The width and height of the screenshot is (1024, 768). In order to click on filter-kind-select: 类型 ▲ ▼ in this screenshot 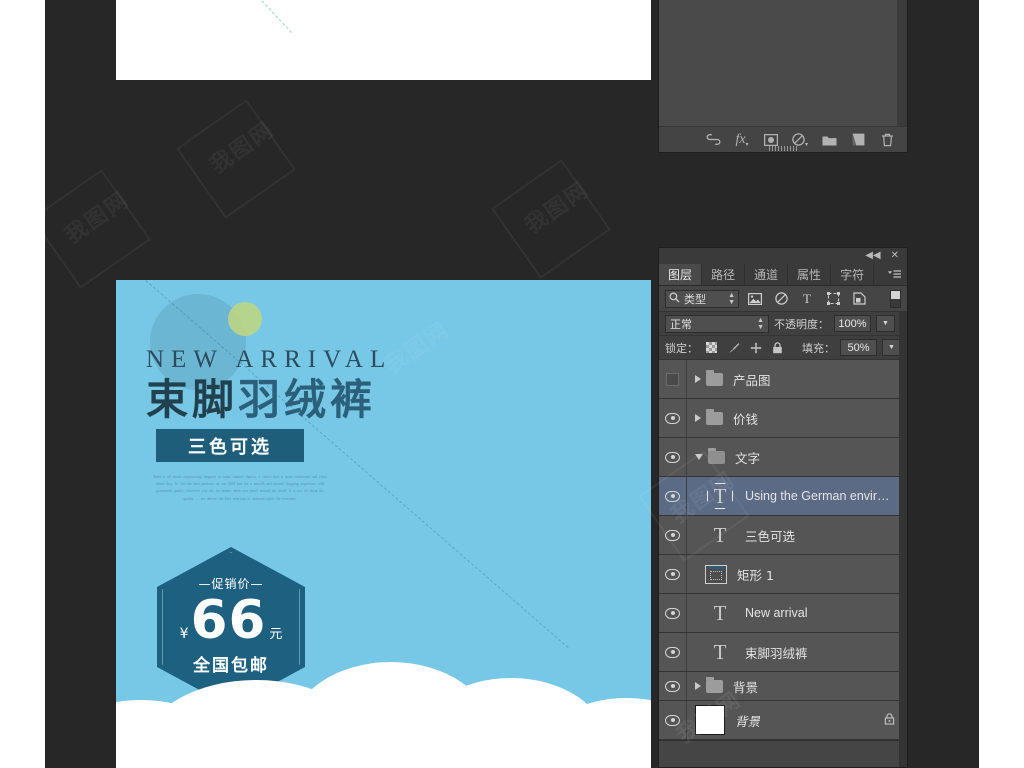, I will do `click(702, 298)`.